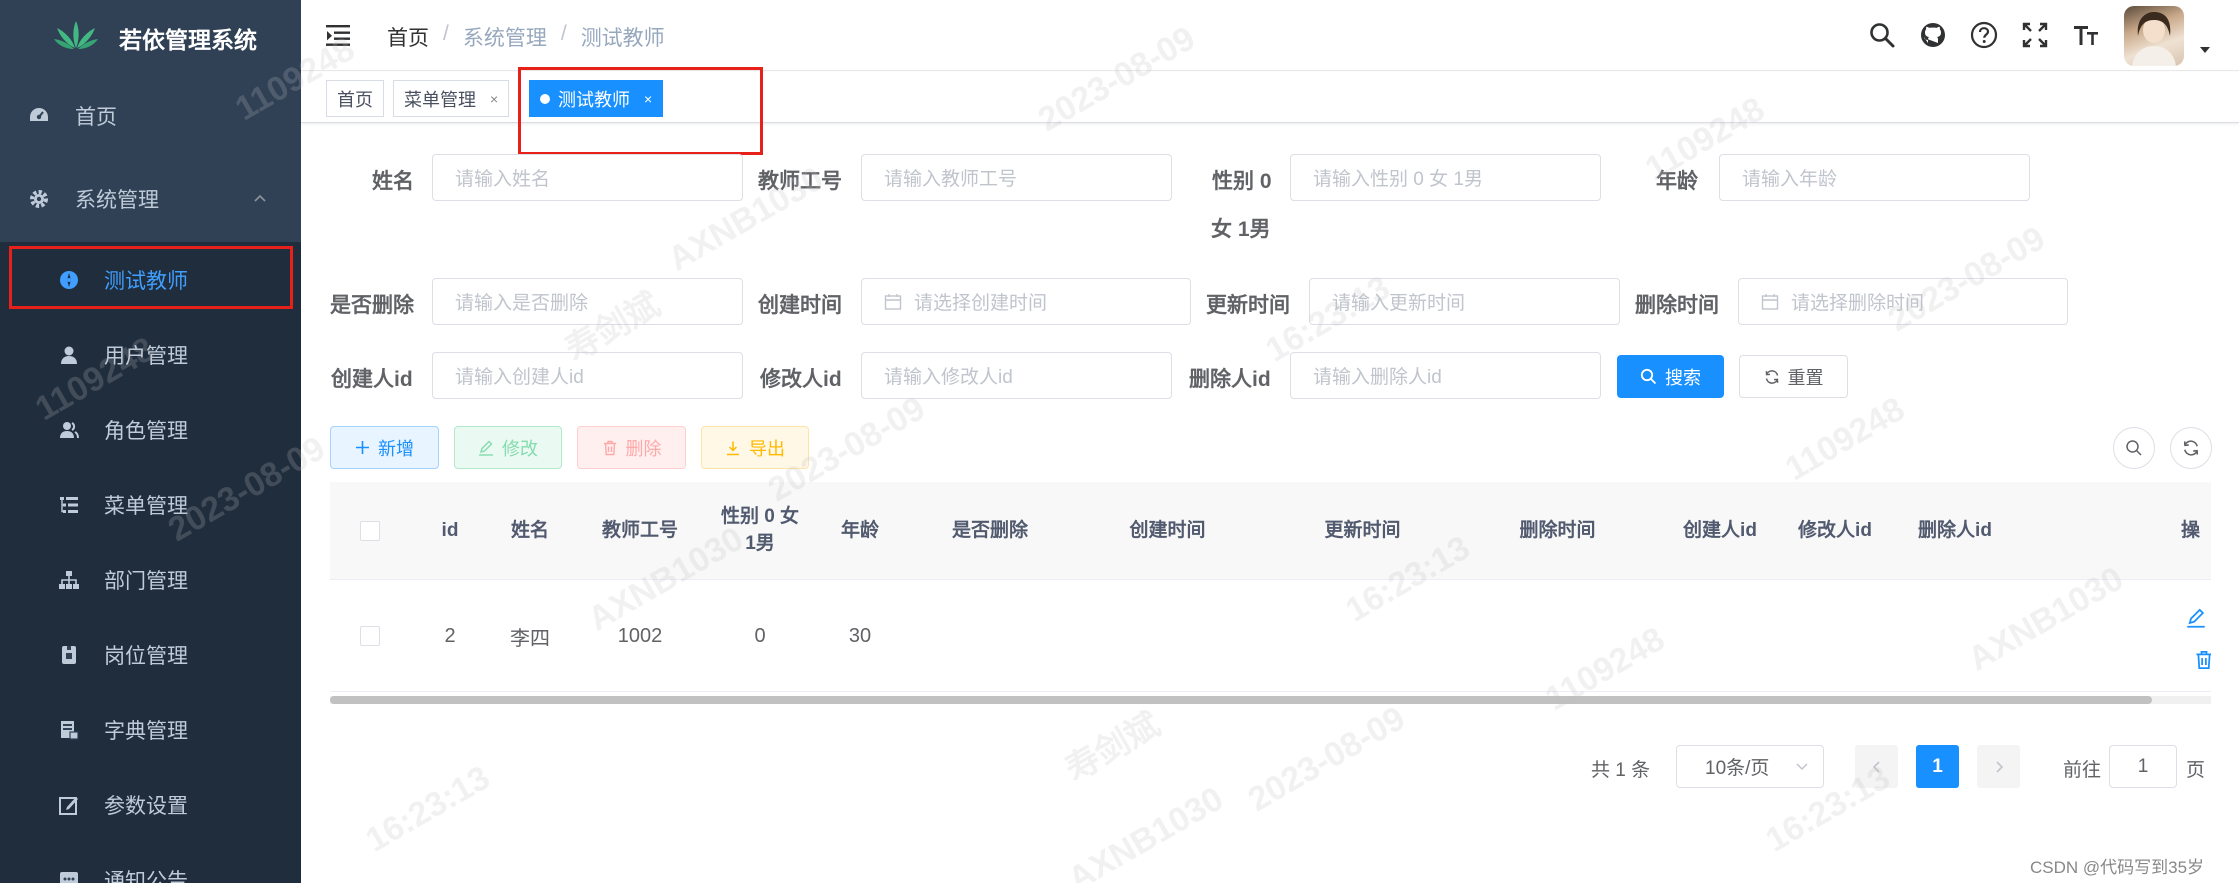 The width and height of the screenshot is (2239, 883). What do you see at coordinates (760, 635) in the screenshot?
I see `cell-gender: 0` at bounding box center [760, 635].